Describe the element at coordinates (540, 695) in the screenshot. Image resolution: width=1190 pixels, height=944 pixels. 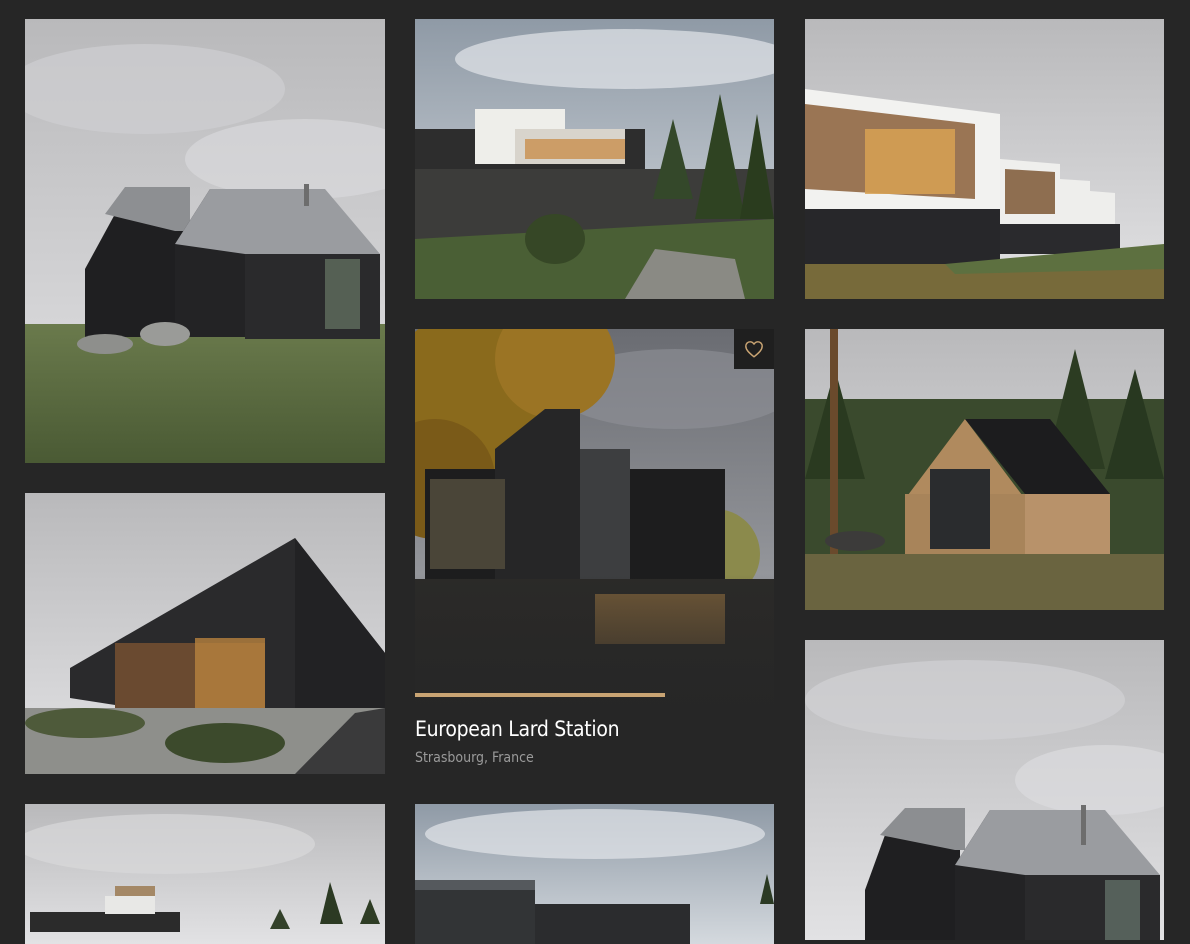
I see `accent-bar` at that location.